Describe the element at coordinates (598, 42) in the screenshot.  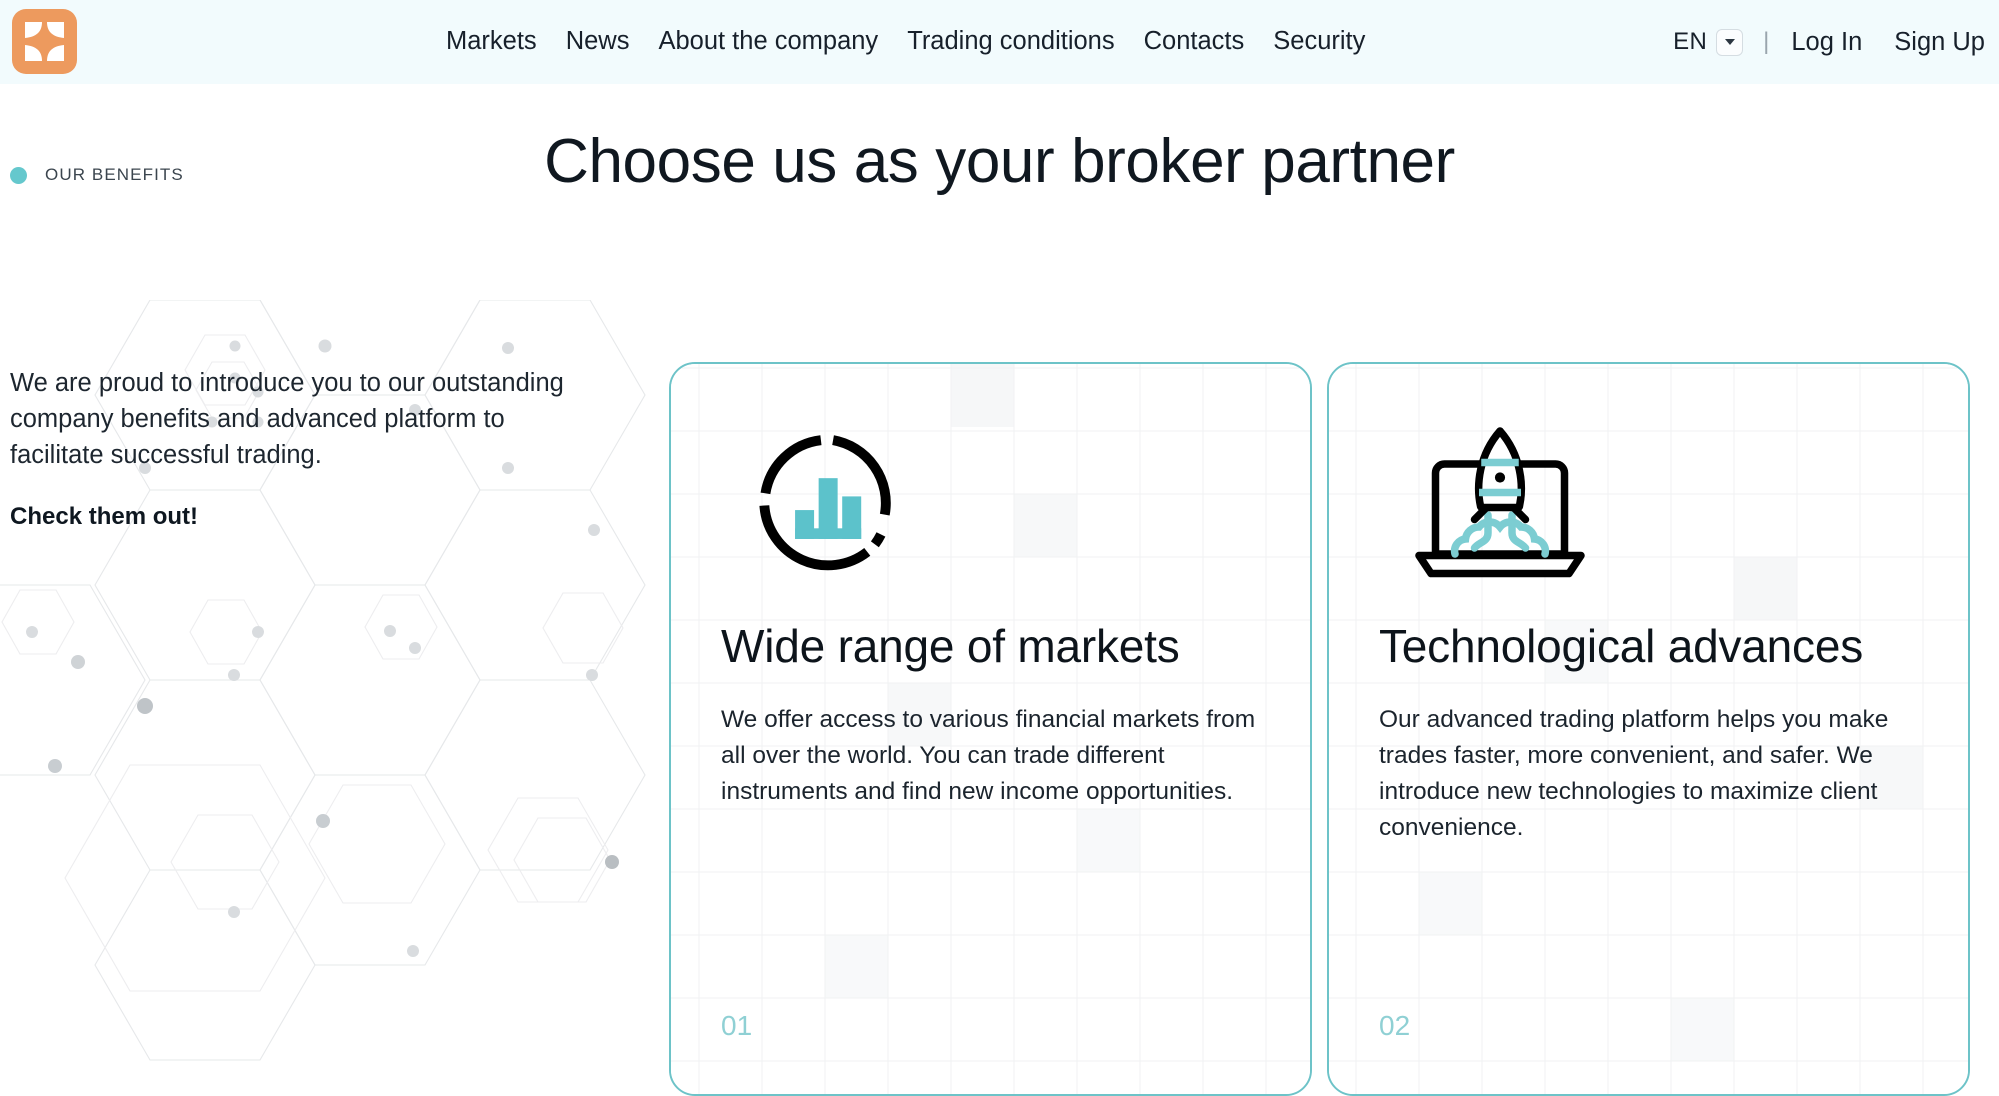
I see `nav-item-news: News` at that location.